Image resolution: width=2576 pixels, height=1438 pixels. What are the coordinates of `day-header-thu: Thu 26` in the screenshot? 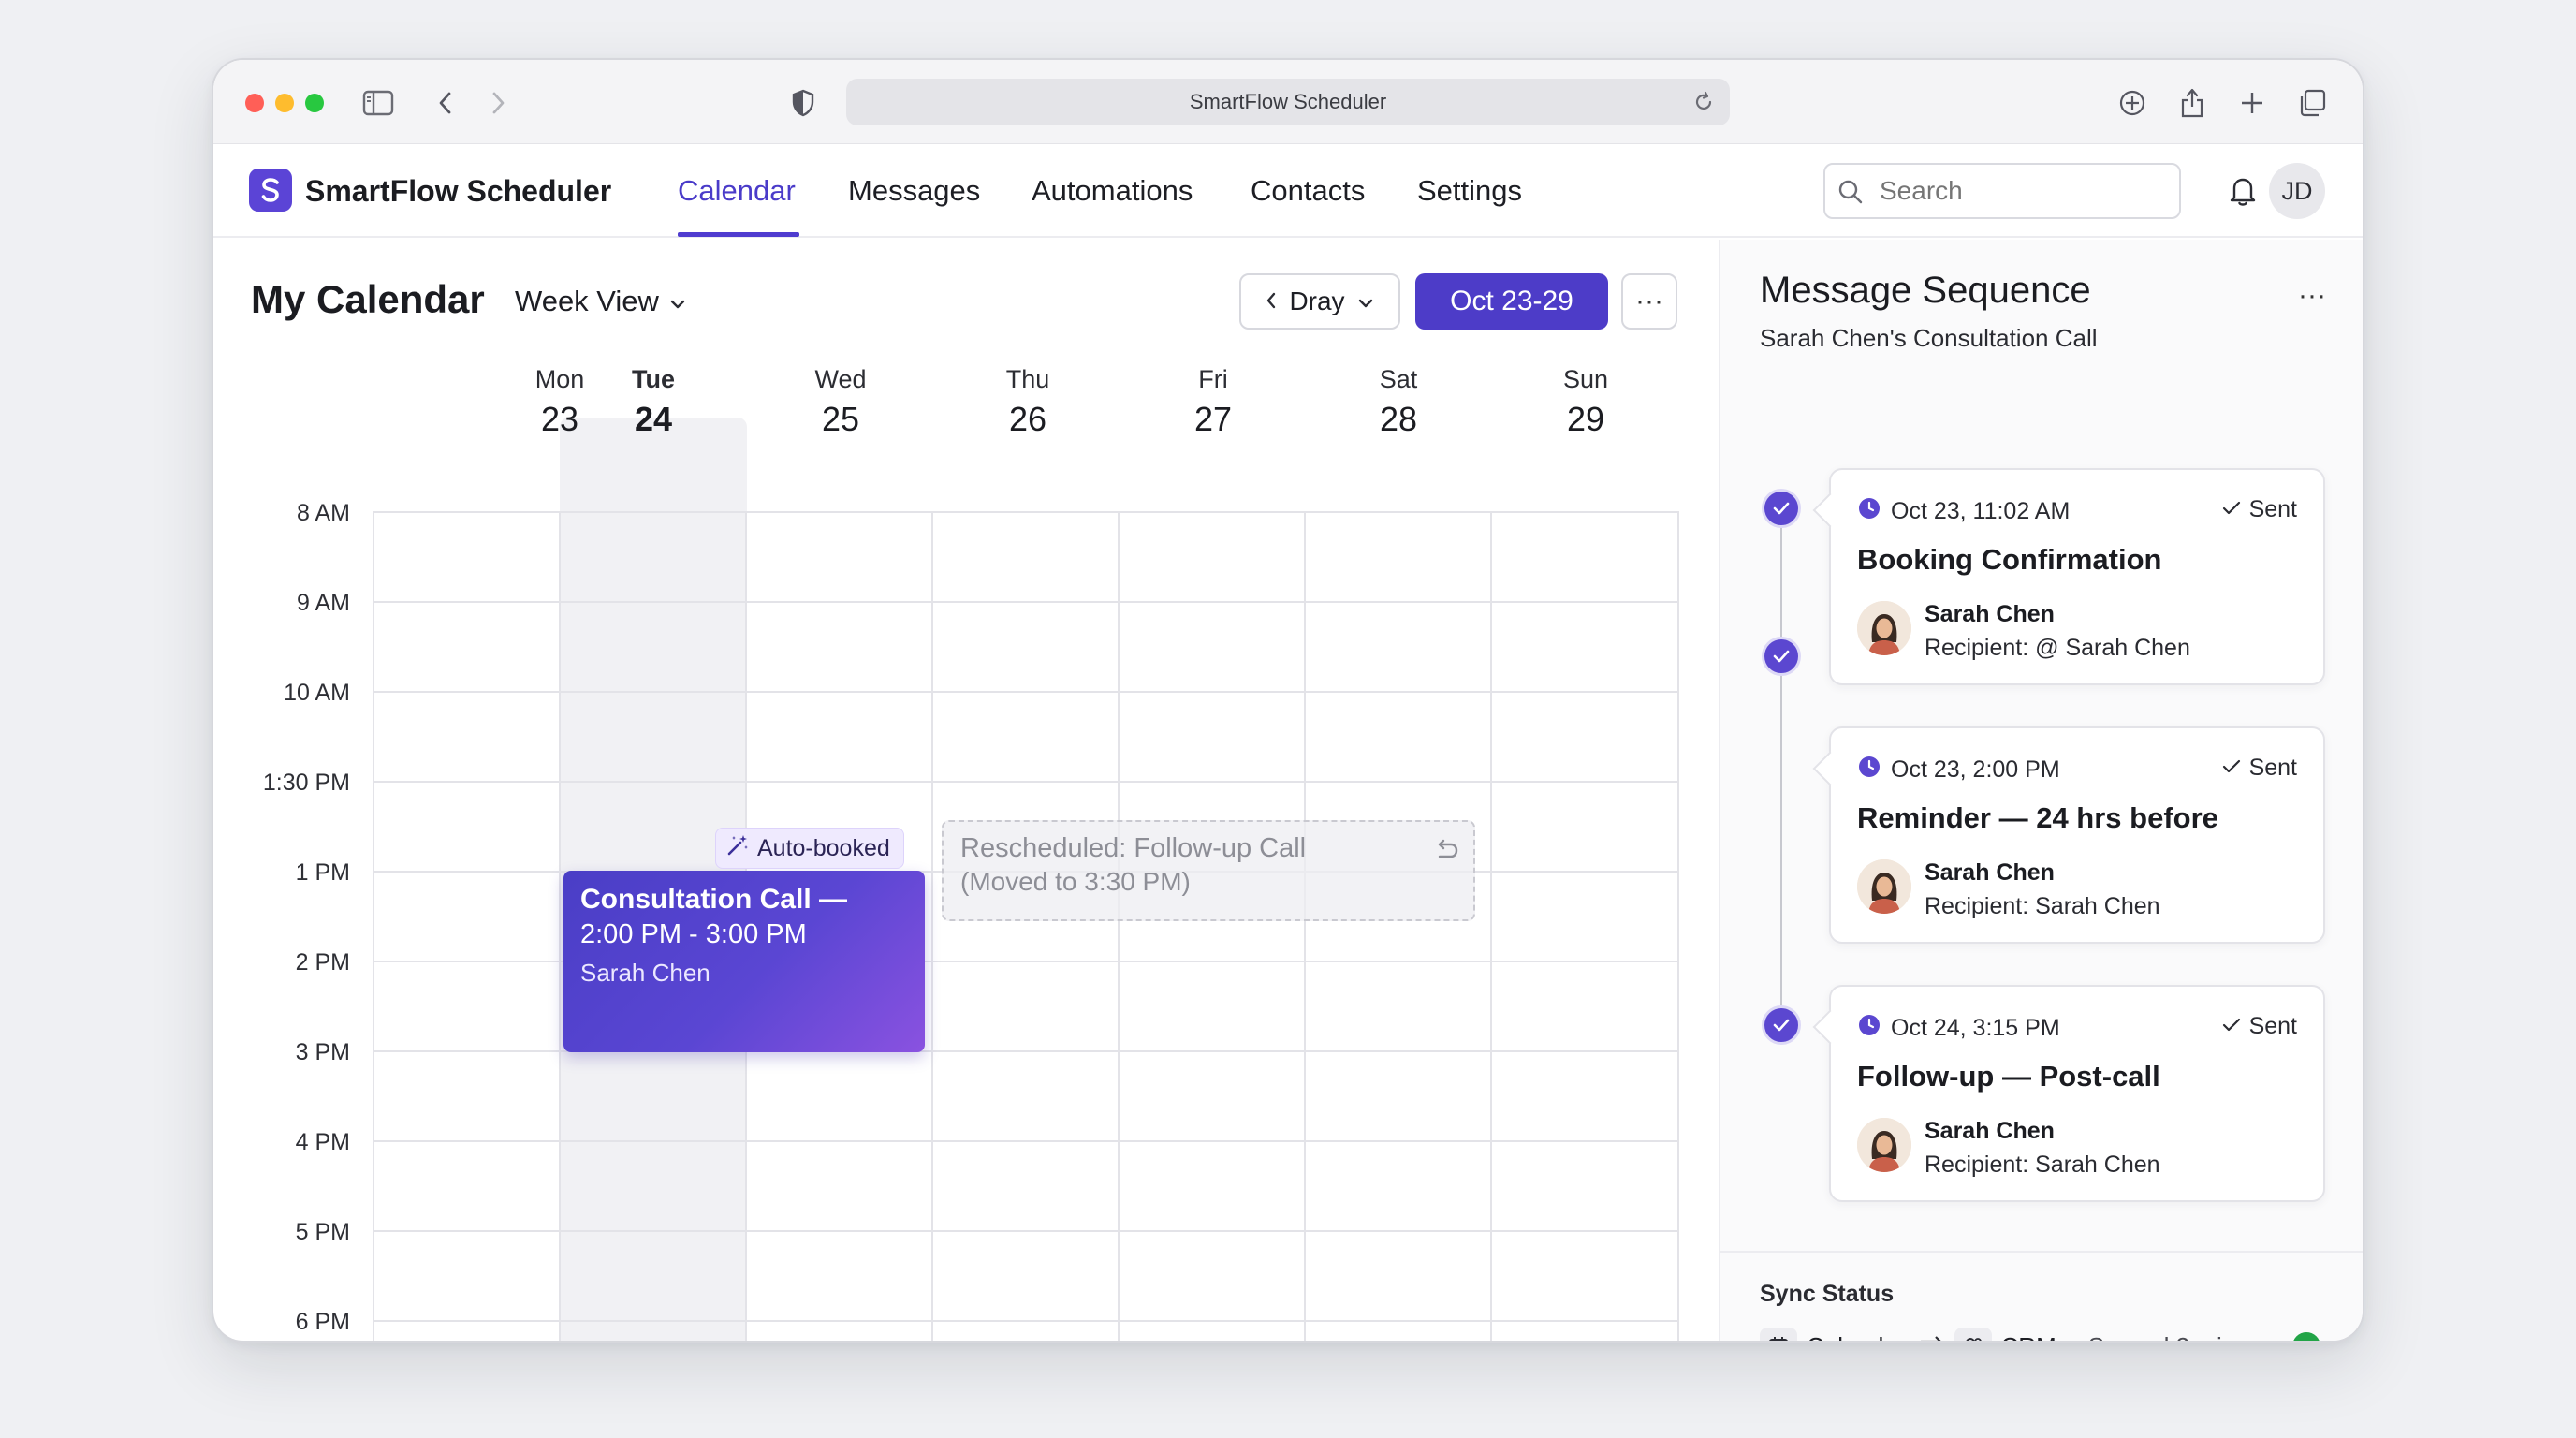 It's located at (1027, 402).